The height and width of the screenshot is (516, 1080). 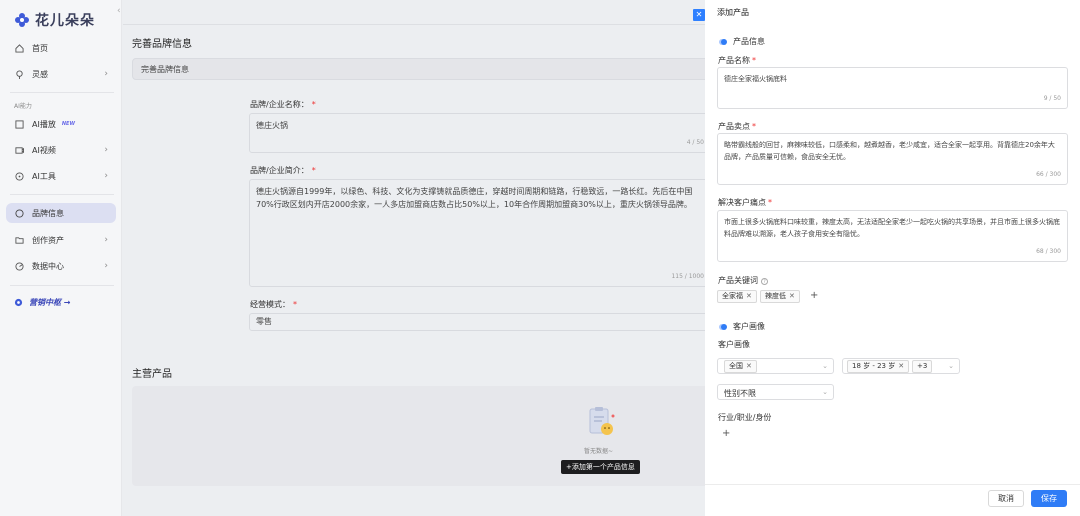 I want to click on sidebar-item-assets: 创作资产 ›, so click(x=61, y=240).